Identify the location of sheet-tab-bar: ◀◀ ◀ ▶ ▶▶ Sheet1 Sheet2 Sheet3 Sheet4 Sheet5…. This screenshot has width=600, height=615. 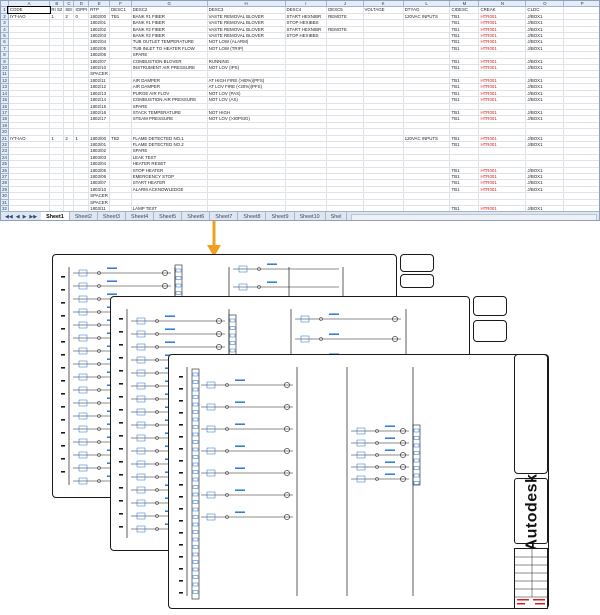
(300, 215).